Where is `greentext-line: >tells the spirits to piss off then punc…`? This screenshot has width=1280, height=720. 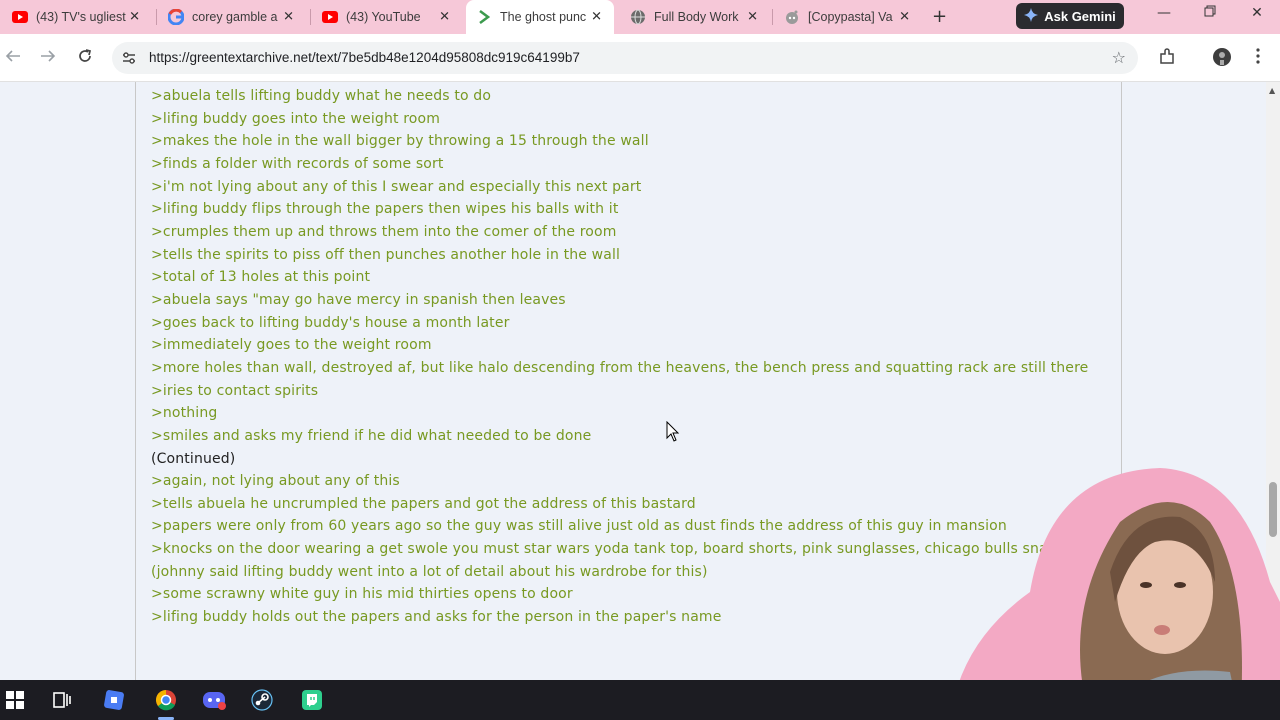
greentext-line: >tells the spirits to piss off then punc… is located at coordinates (386, 254).